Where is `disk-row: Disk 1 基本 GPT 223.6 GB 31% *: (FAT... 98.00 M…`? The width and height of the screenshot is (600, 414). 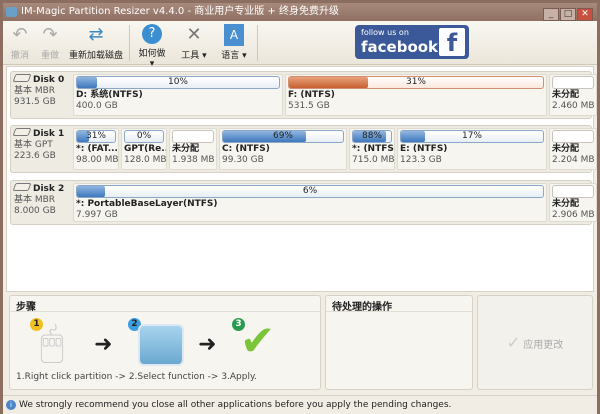
disk-row: Disk 1 基本 GPT 223.6 GB 31% *: (FAT... 98.00 M… is located at coordinates (303, 149).